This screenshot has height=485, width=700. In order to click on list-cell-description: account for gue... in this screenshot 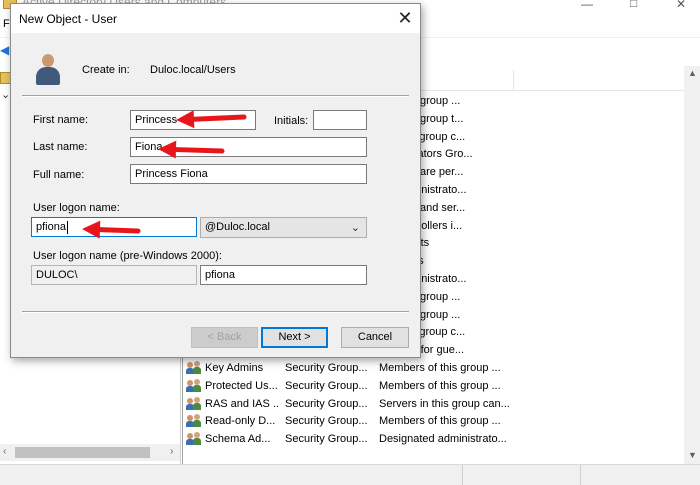, I will do `click(421, 350)`.